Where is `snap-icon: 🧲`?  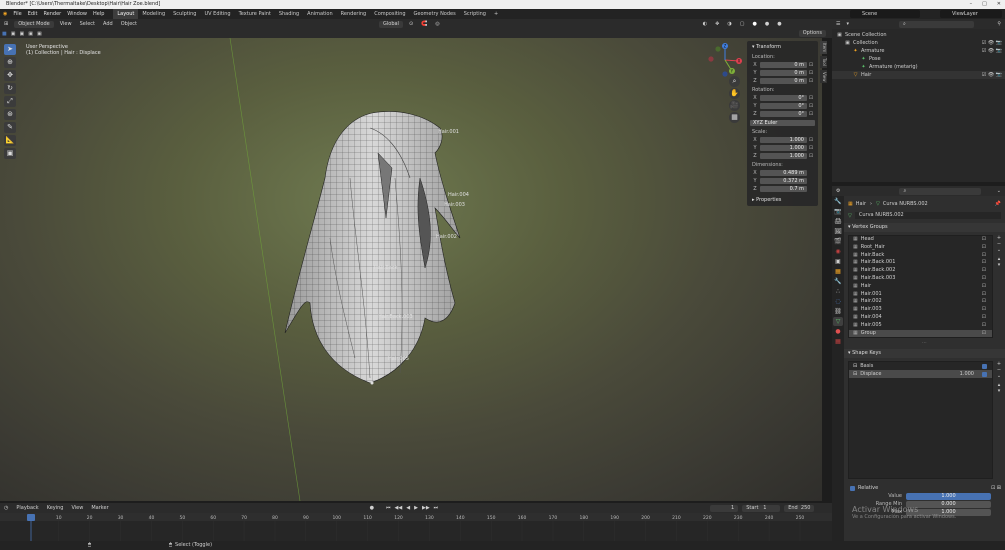
snap-icon: 🧲 is located at coordinates (424, 24).